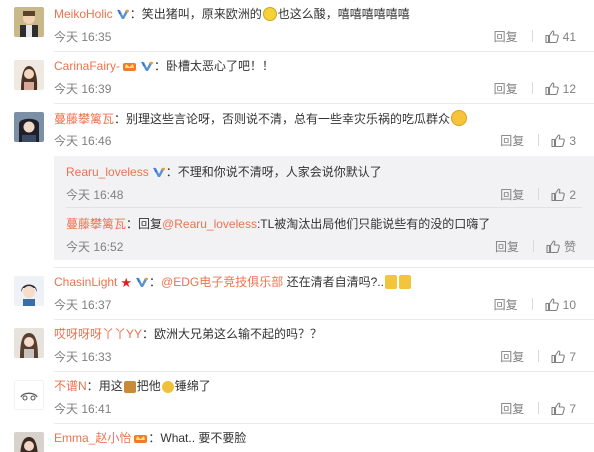  I want to click on comment-line: CarinaFairy- ：卧槽太恶心了吧！！, so click(164, 66).